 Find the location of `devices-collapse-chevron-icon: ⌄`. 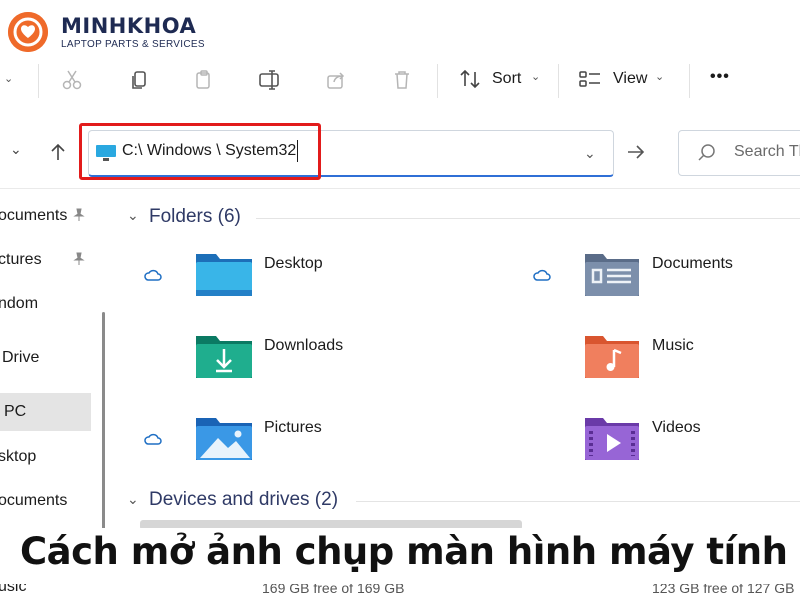

devices-collapse-chevron-icon: ⌄ is located at coordinates (133, 499).